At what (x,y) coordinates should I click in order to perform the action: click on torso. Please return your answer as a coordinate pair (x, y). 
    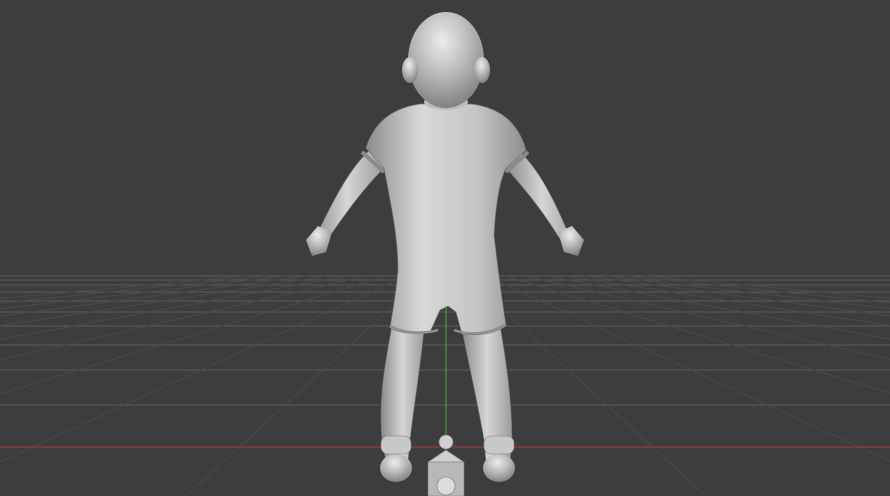
    Looking at the image, I should click on (446, 219).